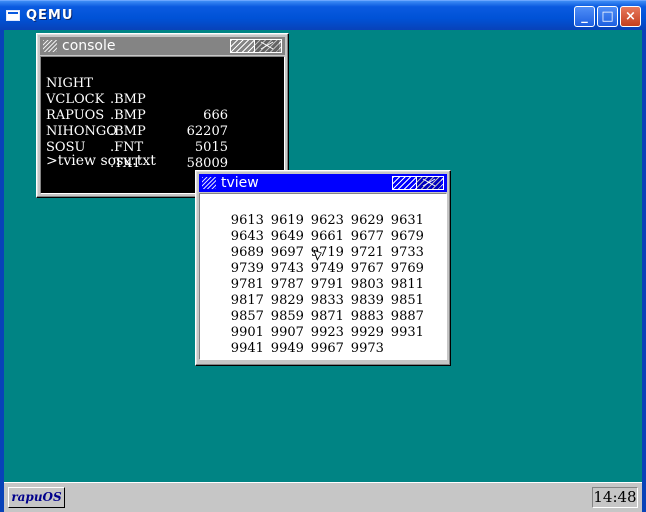  I want to click on list-item: NIGHT .BMP 666, so click(146, 91).